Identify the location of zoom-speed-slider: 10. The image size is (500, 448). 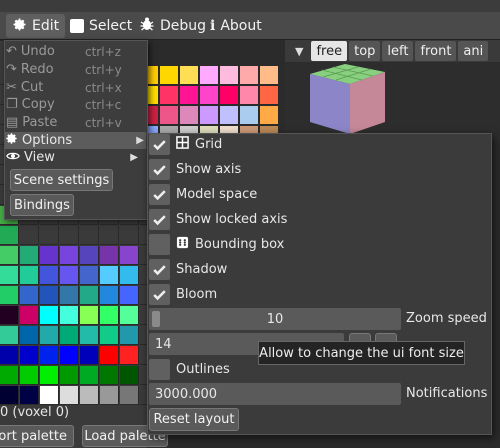
(275, 319).